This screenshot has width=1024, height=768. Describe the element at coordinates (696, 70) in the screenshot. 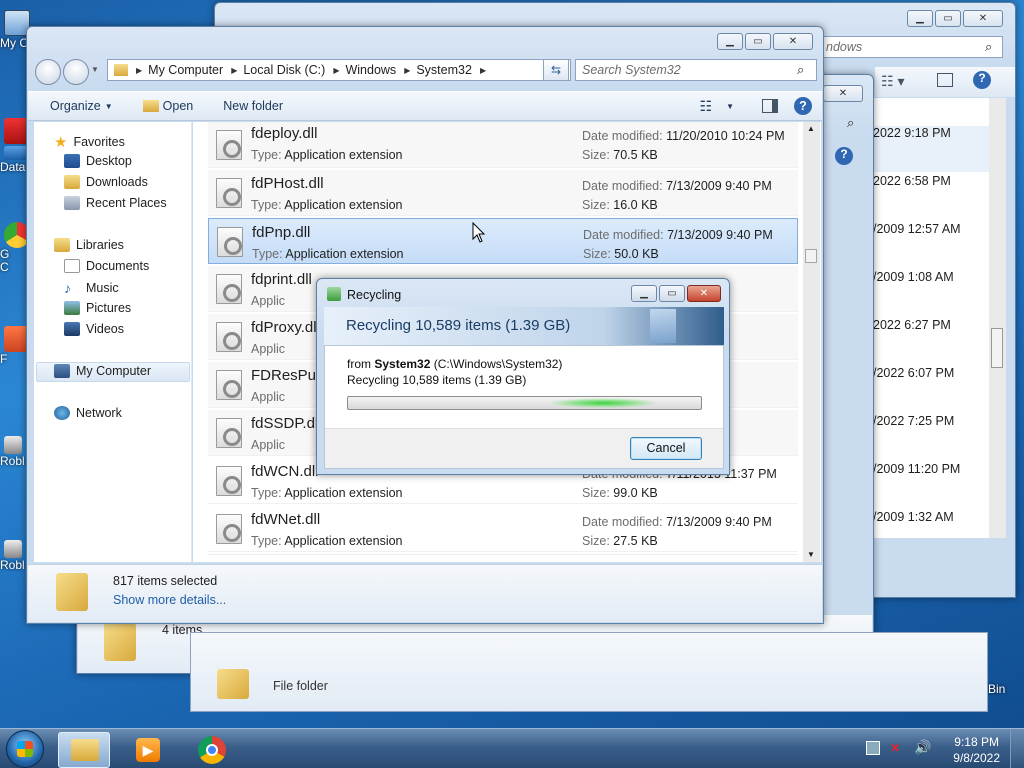

I see `search-input: Search System32` at that location.